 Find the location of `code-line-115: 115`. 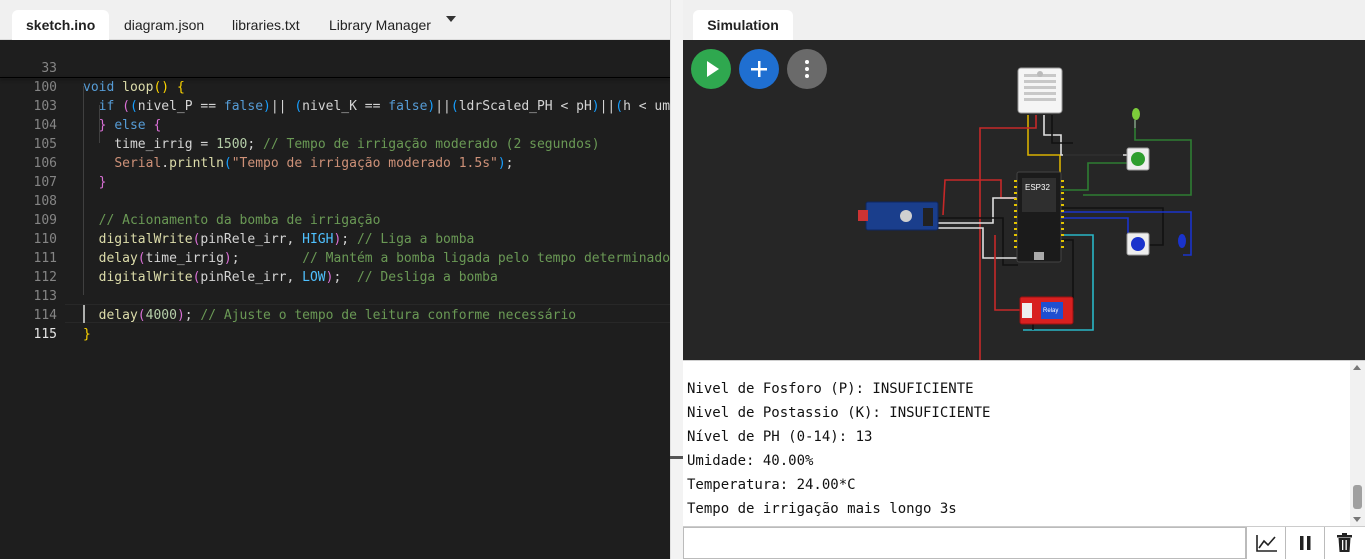

code-line-115: 115 is located at coordinates (335, 324).